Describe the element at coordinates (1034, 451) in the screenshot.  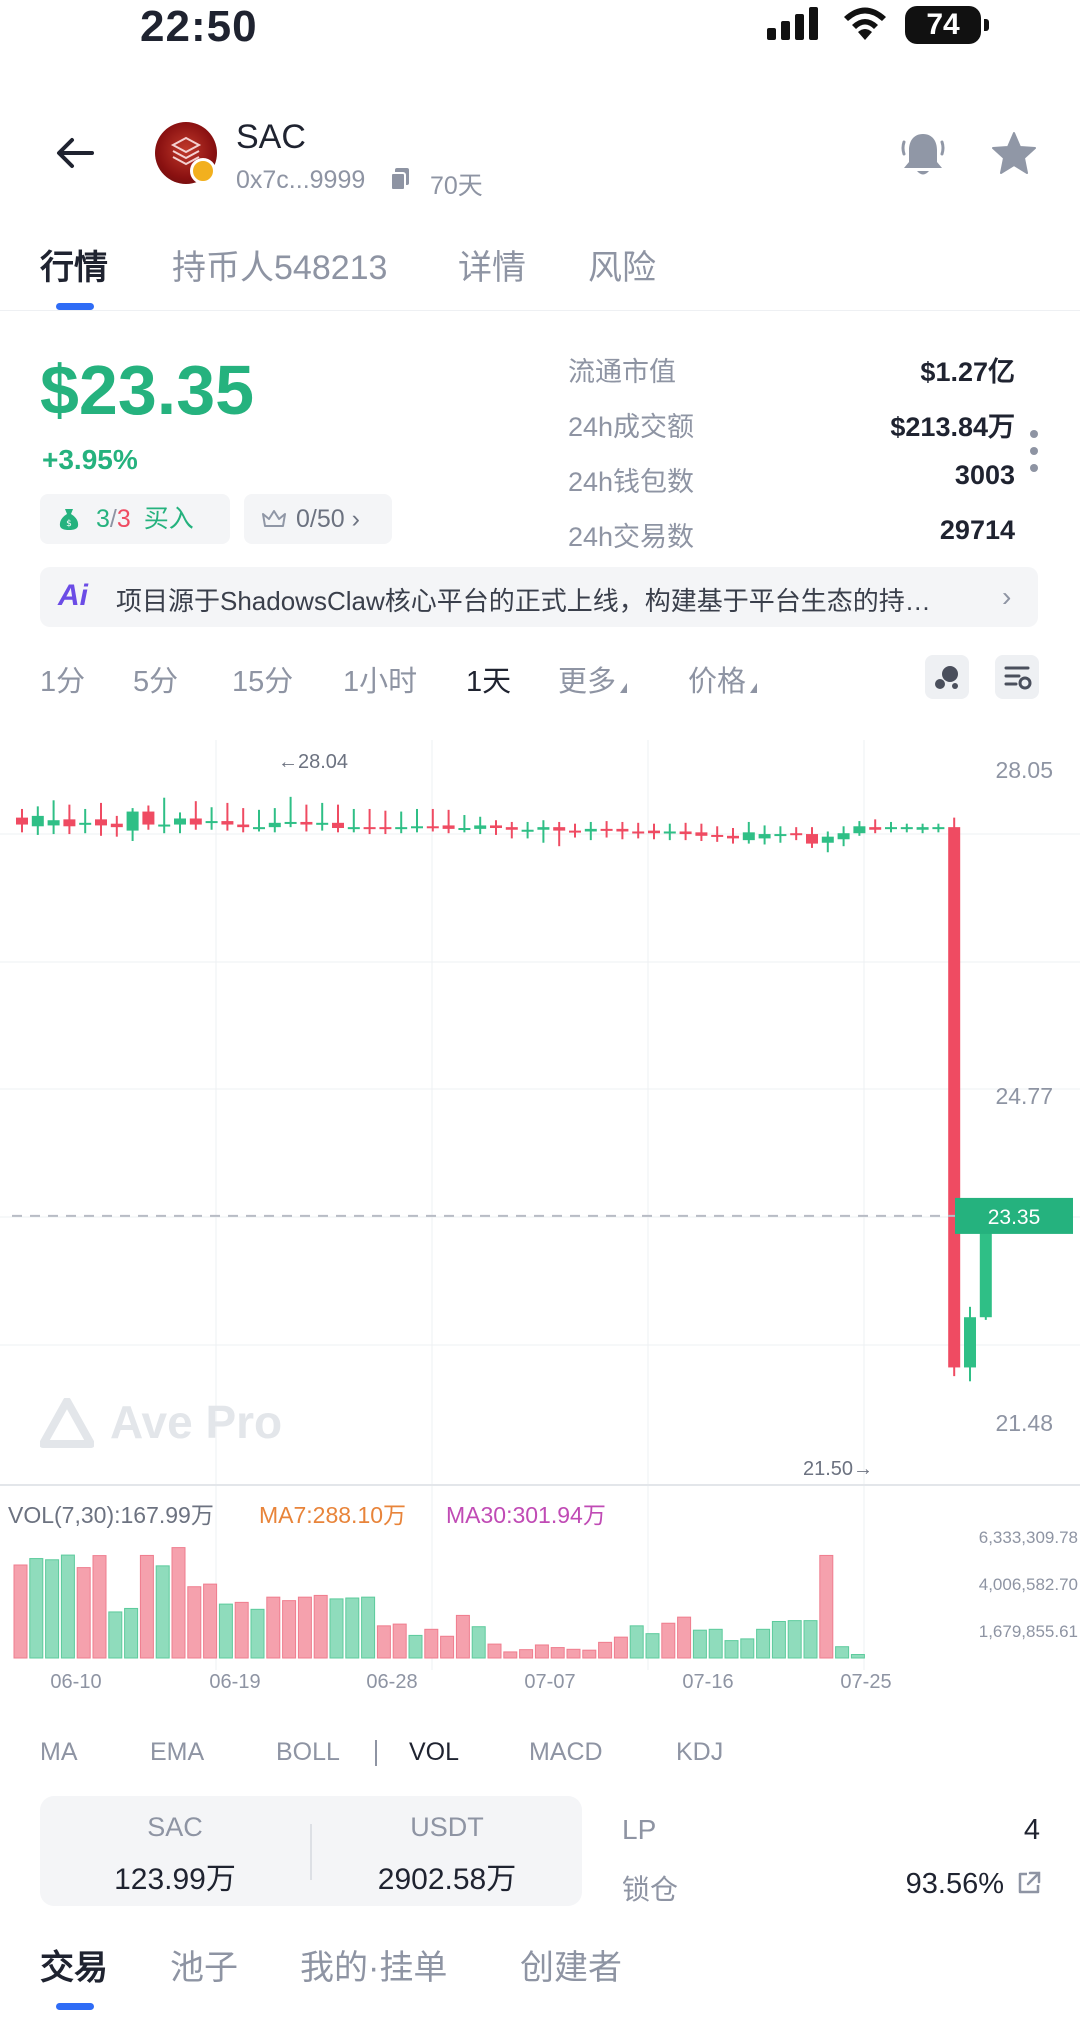
I see `more-options-icon` at that location.